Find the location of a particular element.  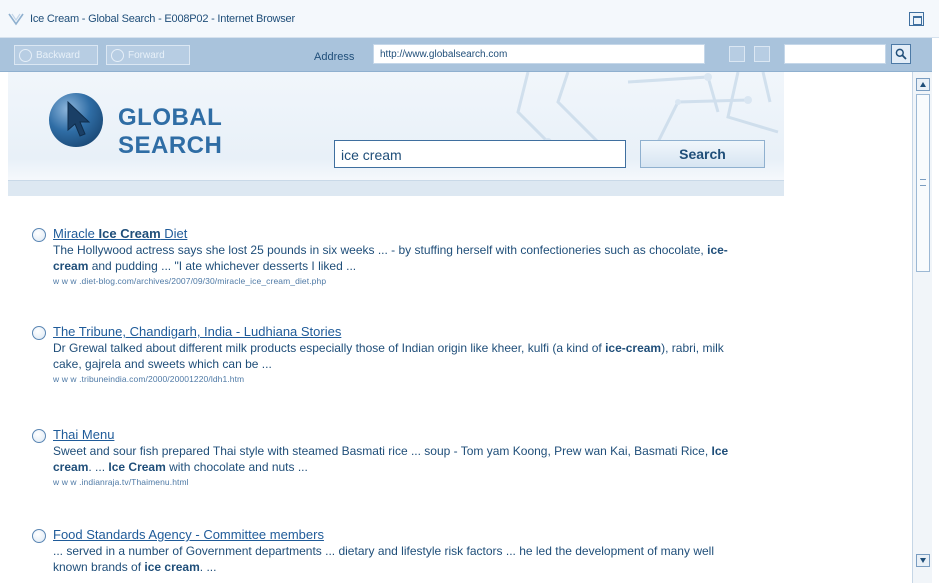

vertical-scrollbar is located at coordinates (922, 327).